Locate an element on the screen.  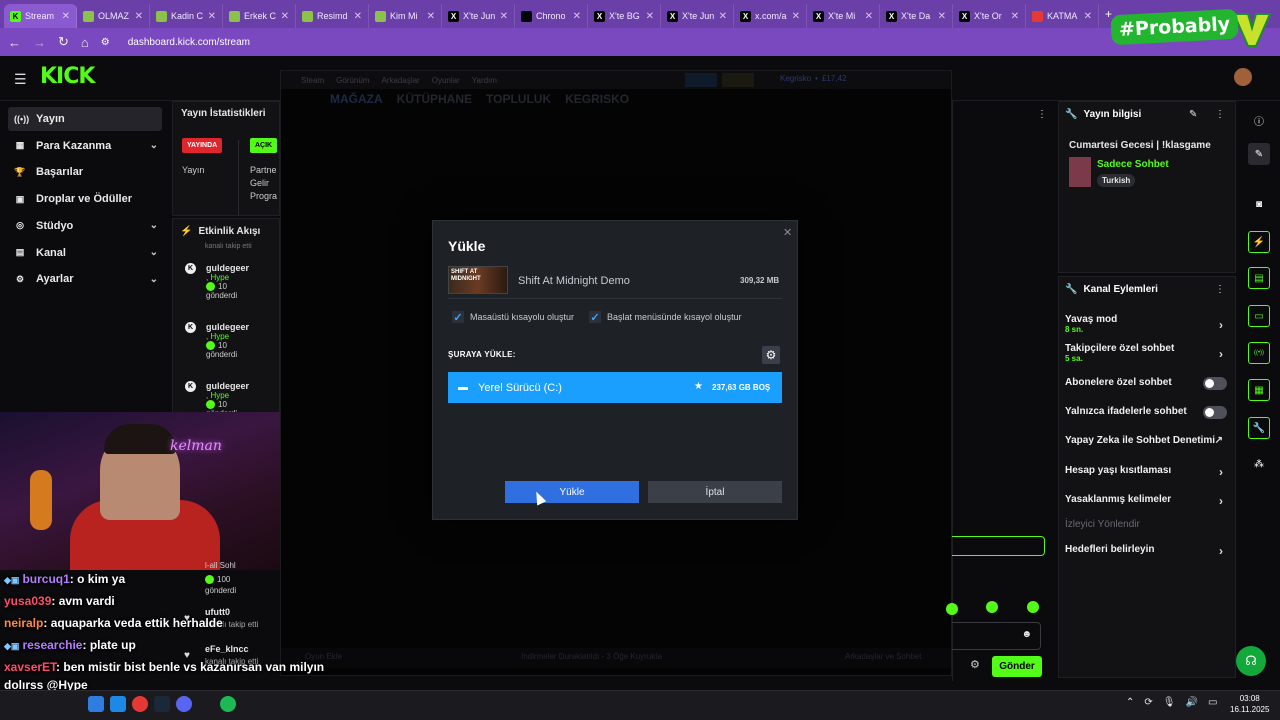
send-button: Gönder is located at coordinates (1017, 666).